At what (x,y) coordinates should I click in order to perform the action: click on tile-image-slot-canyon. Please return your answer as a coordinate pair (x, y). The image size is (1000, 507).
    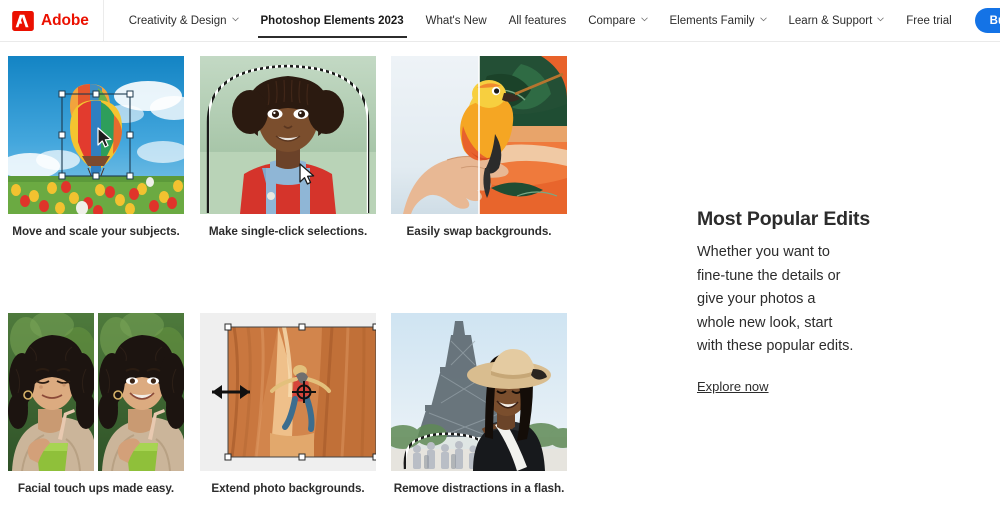
    Looking at the image, I should click on (288, 392).